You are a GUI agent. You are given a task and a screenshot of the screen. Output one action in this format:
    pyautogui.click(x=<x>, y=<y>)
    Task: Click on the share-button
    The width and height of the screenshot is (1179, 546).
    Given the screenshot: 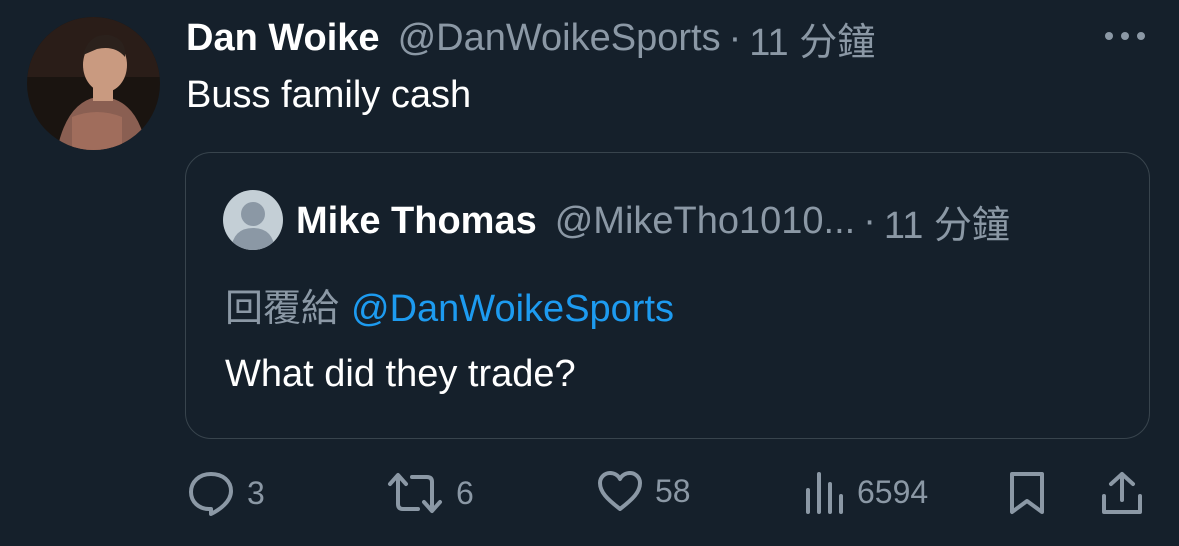 What is the action you would take?
    pyautogui.click(x=1122, y=493)
    